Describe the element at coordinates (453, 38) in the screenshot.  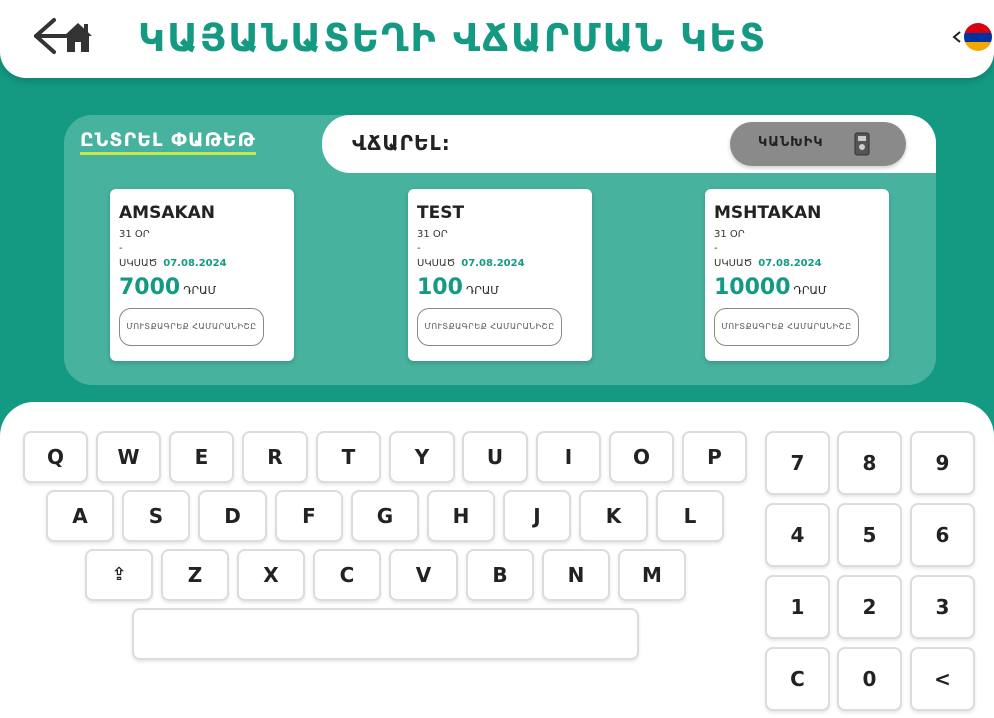
I see `page-title: ԿԱՅԱՆԱՏԵՂԻ ՎՃԱՐՄԱՆ ԿԵՏ` at that location.